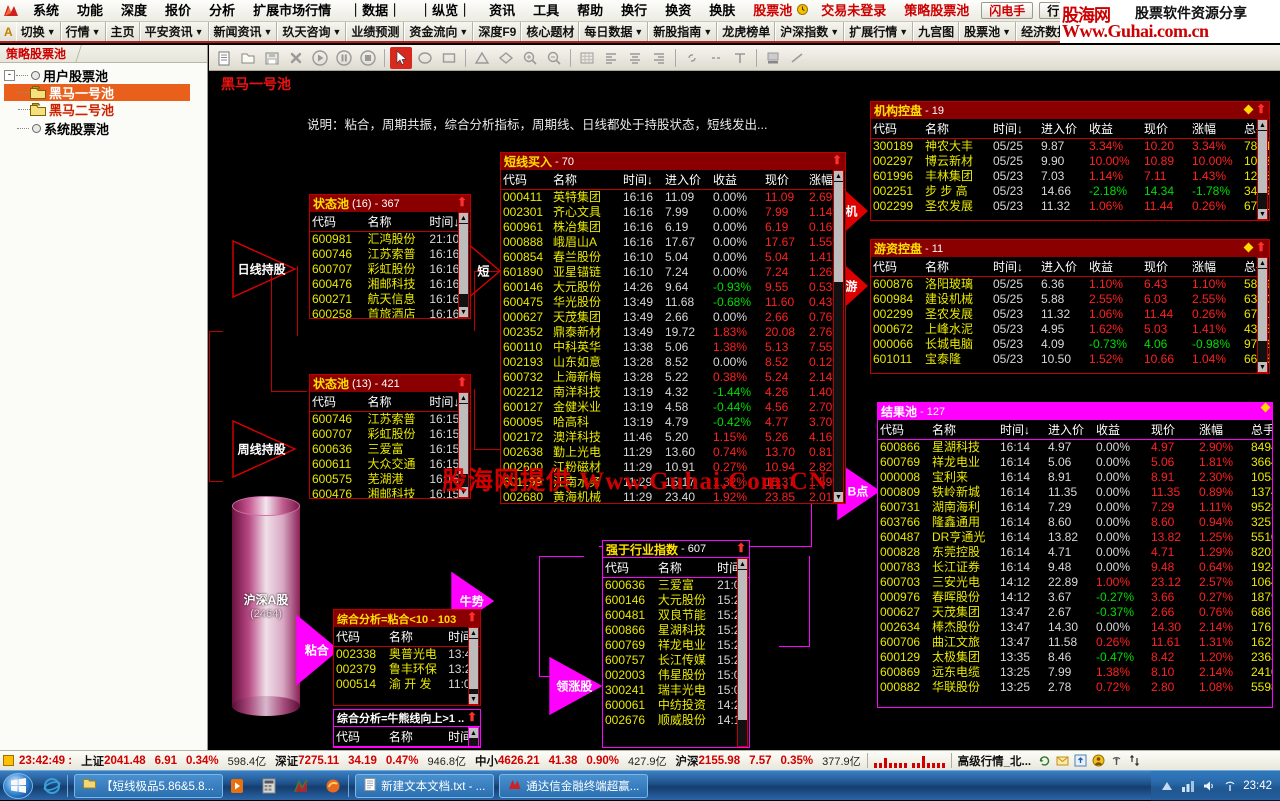 The image size is (1280, 801). Describe the element at coordinates (673, 482) in the screenshot. I see `table-row: 601199 江南水务 11:29 15.17 1.32% 15.37 1.59%` at that location.